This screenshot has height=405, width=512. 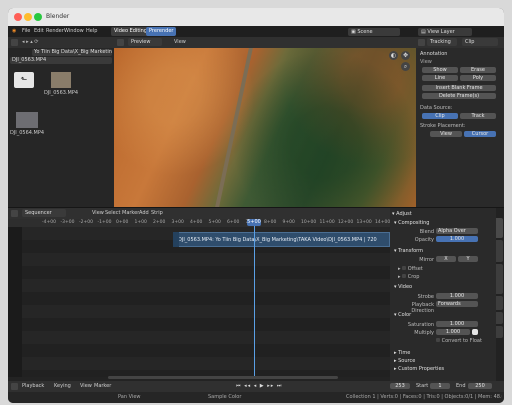 I want to click on keying-menu: Keying, so click(x=62, y=386).